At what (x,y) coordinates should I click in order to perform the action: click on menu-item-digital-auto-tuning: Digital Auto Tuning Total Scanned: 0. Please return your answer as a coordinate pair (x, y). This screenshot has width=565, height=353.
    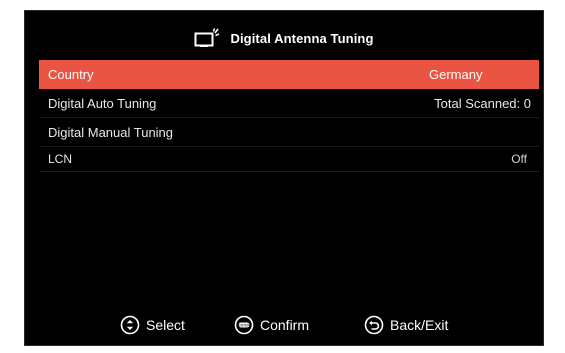
    Looking at the image, I should click on (289, 103).